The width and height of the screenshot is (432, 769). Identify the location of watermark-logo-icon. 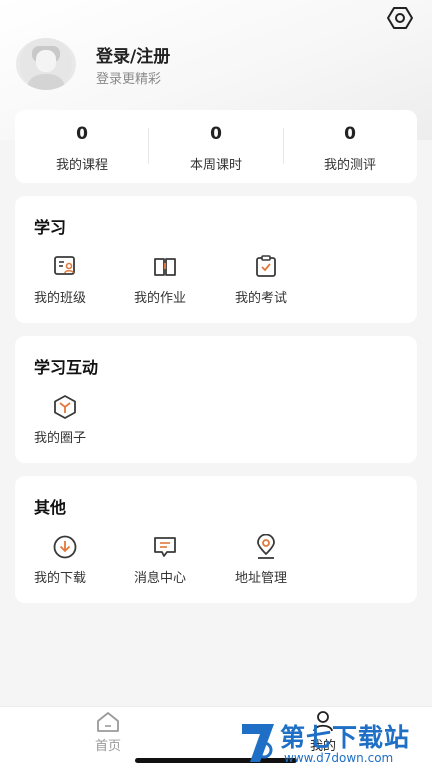
(258, 743).